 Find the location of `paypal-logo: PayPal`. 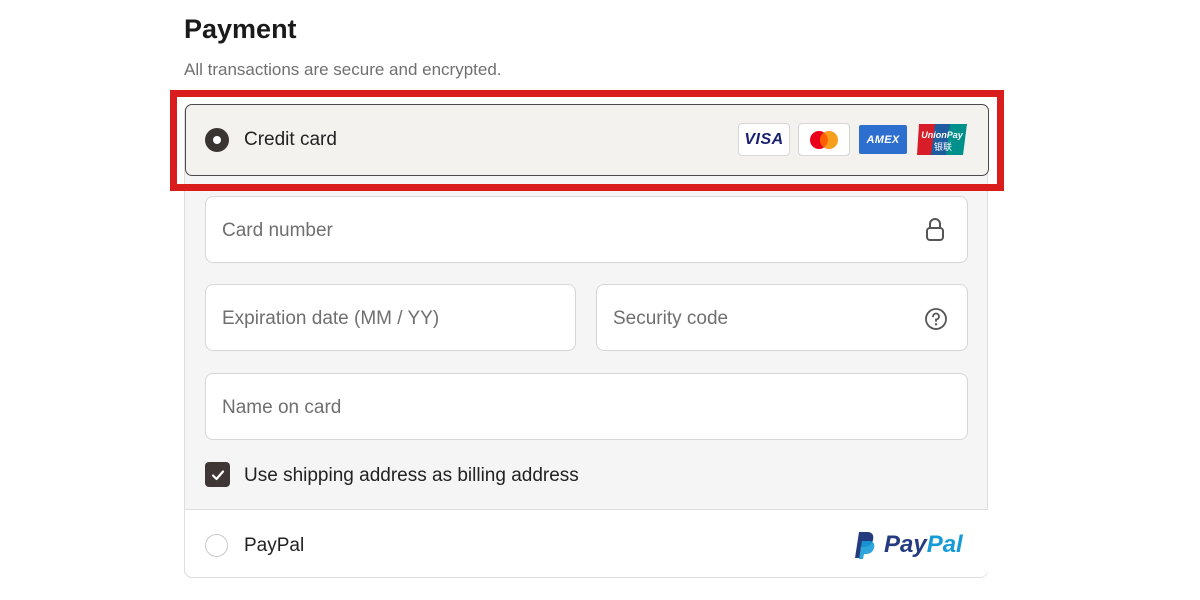

paypal-logo: PayPal is located at coordinates (910, 545).